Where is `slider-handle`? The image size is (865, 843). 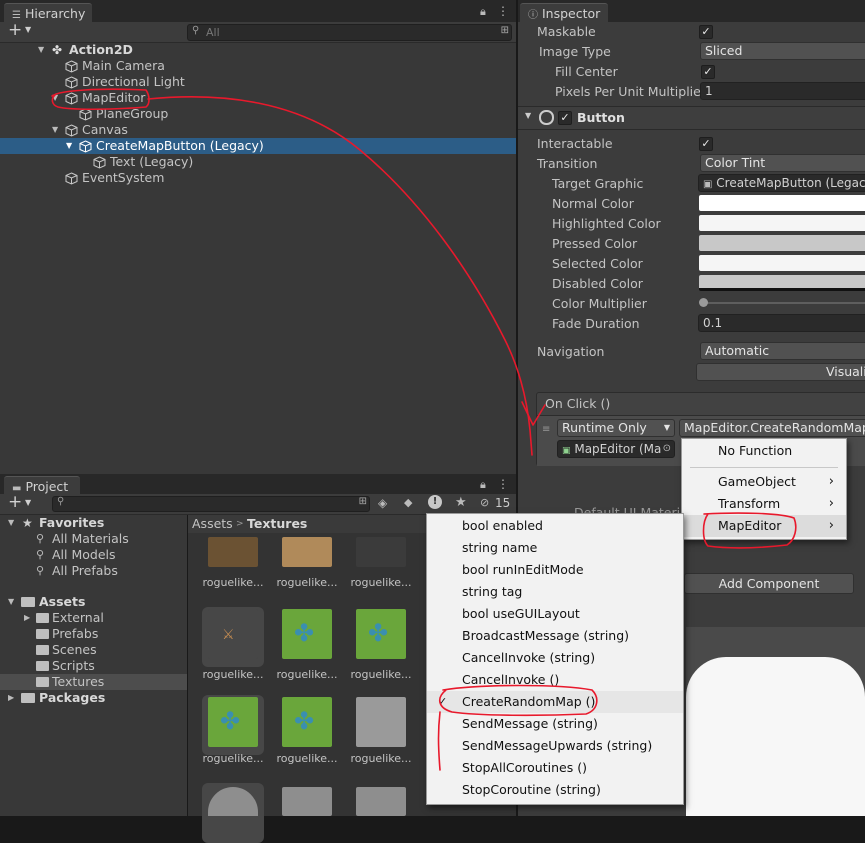 slider-handle is located at coordinates (703, 302).